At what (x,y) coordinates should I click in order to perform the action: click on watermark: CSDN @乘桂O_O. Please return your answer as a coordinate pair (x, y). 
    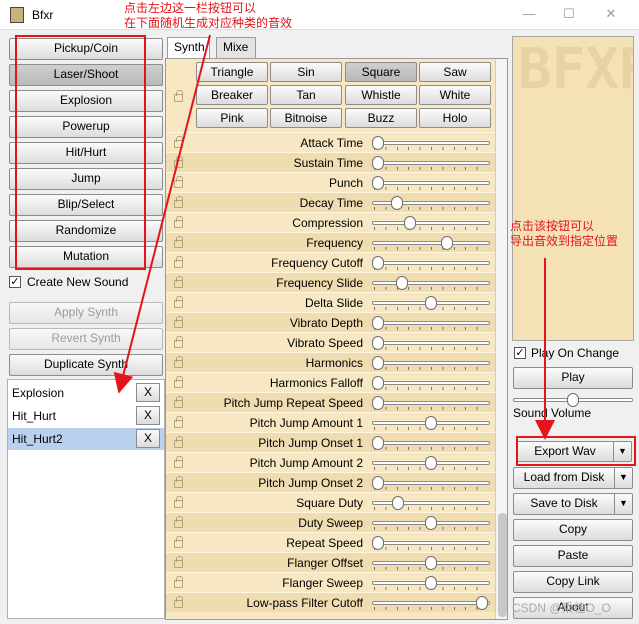
    Looking at the image, I should click on (561, 608).